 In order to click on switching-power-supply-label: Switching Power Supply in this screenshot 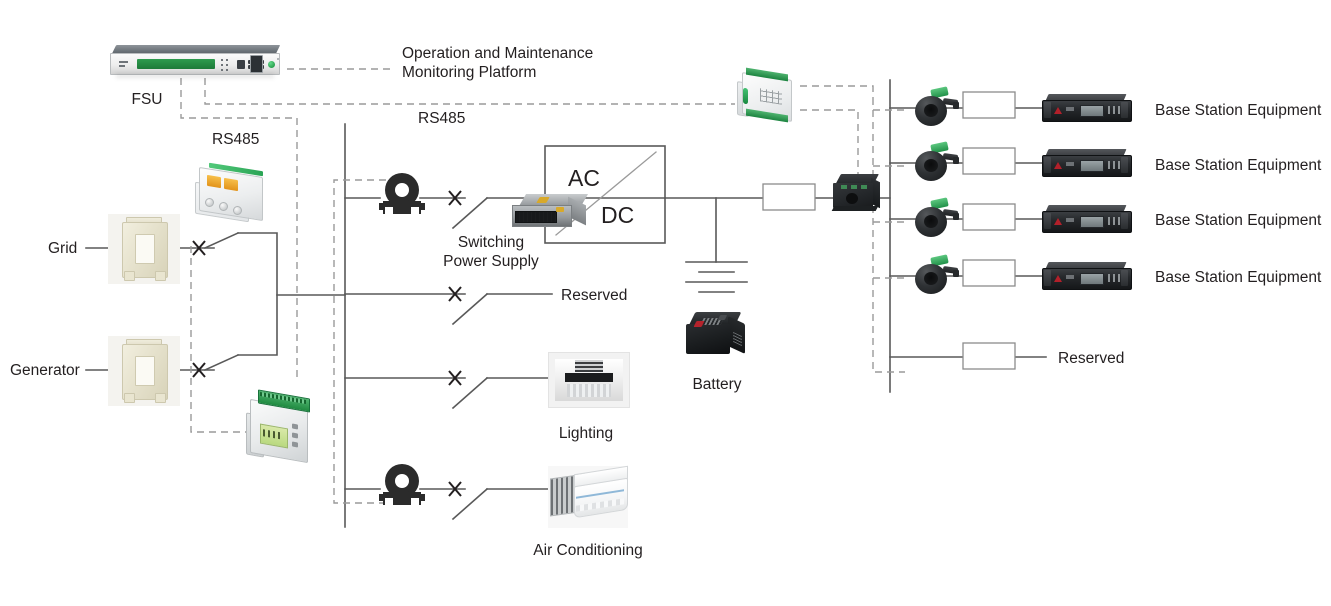, I will do `click(491, 252)`.